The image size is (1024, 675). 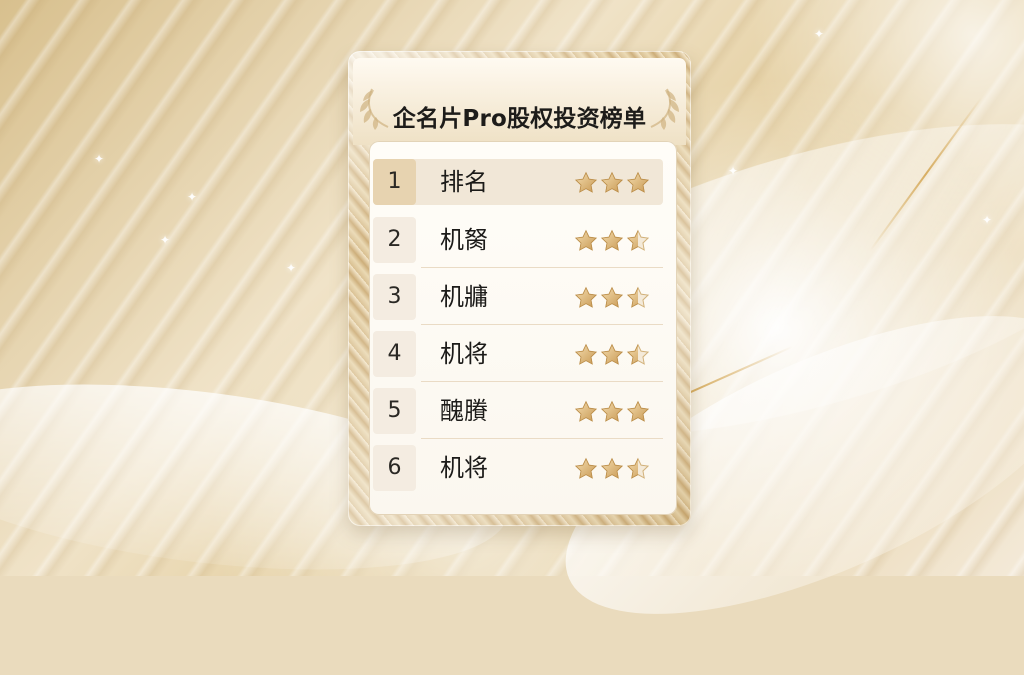 I want to click on rank-number: 1, so click(x=394, y=182).